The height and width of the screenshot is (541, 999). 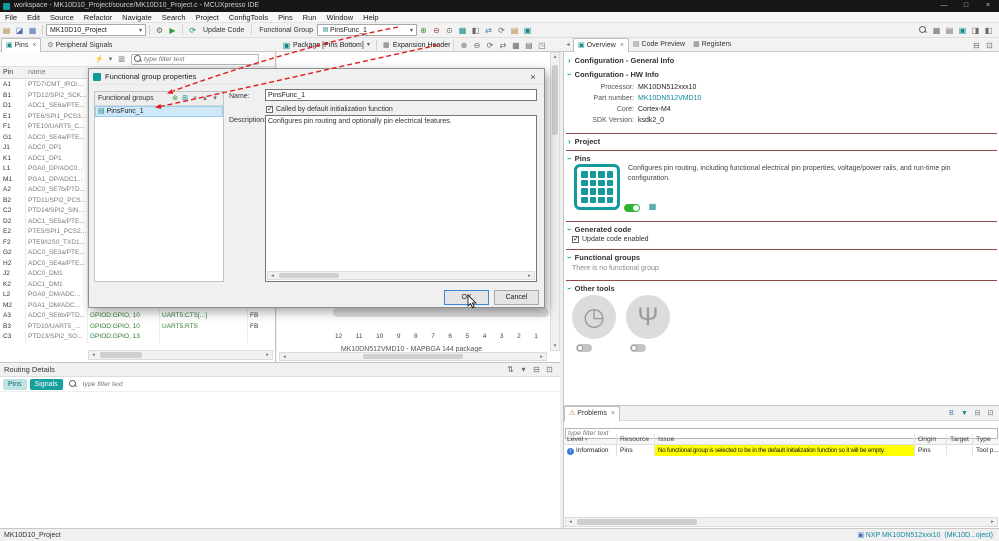 What do you see at coordinates (523, 369) in the screenshot?
I see `view-menu-button: ▾` at bounding box center [523, 369].